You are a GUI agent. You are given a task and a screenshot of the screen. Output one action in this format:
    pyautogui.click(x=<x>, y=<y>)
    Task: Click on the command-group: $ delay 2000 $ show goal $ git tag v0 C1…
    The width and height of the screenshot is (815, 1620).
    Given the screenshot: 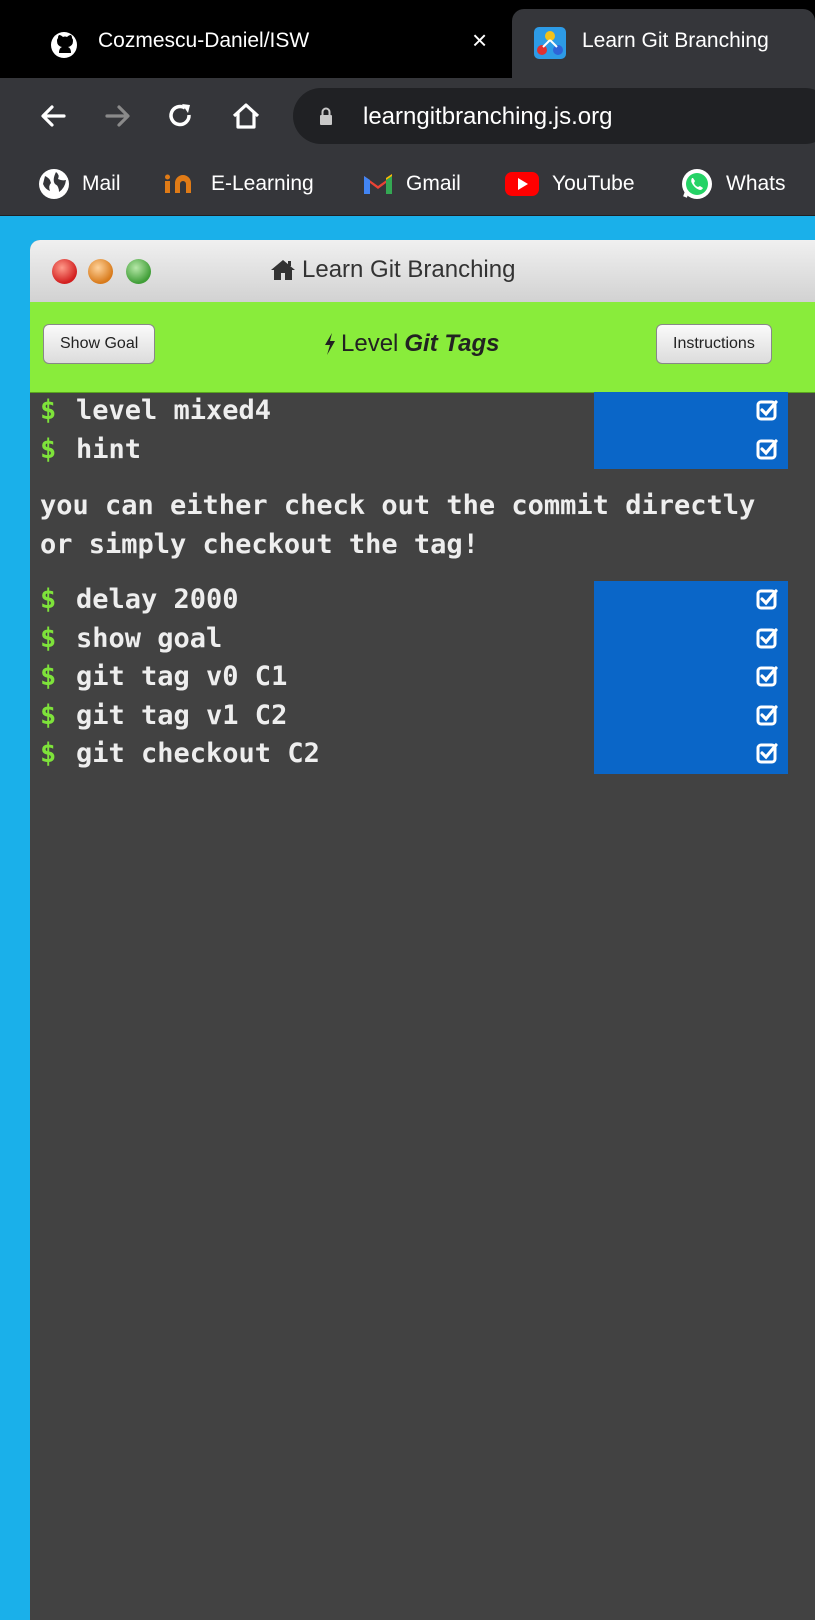 What is the action you would take?
    pyautogui.click(x=409, y=677)
    